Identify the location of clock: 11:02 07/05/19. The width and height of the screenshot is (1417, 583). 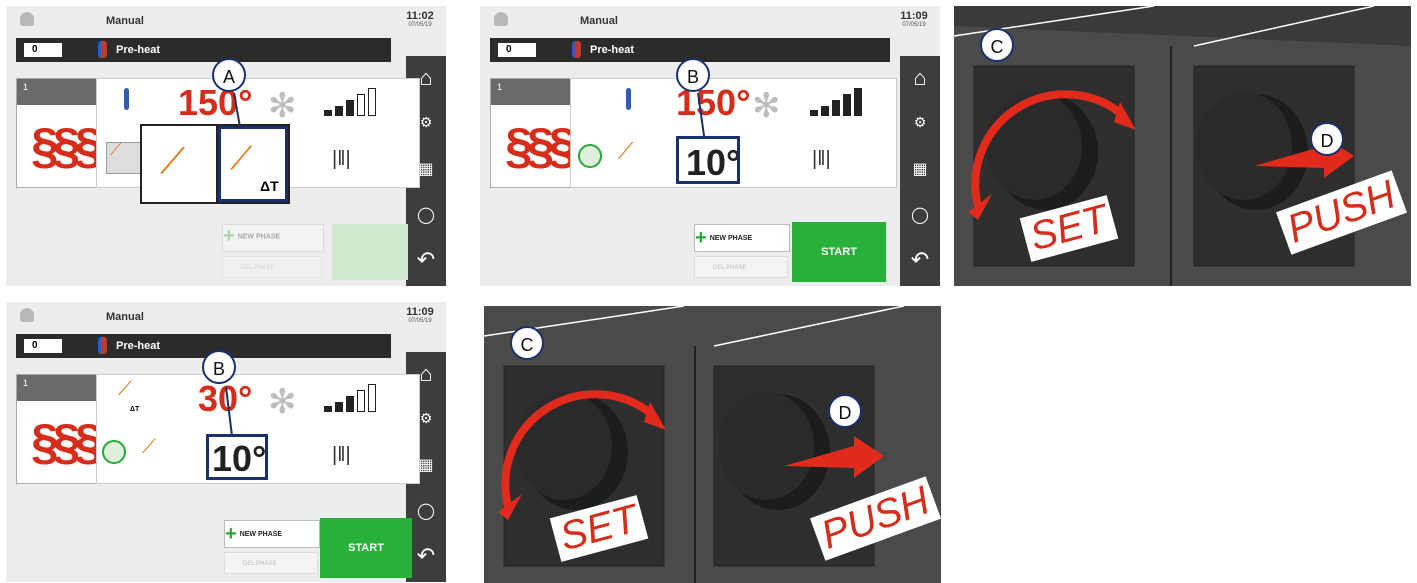
(420, 19).